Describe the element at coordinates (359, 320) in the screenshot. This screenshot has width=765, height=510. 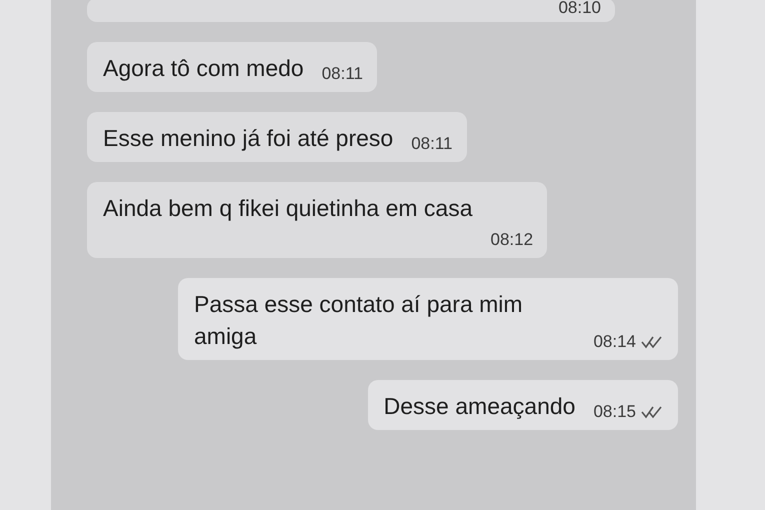
I see `message-text: Passa esse contato aí para mim amiga` at that location.